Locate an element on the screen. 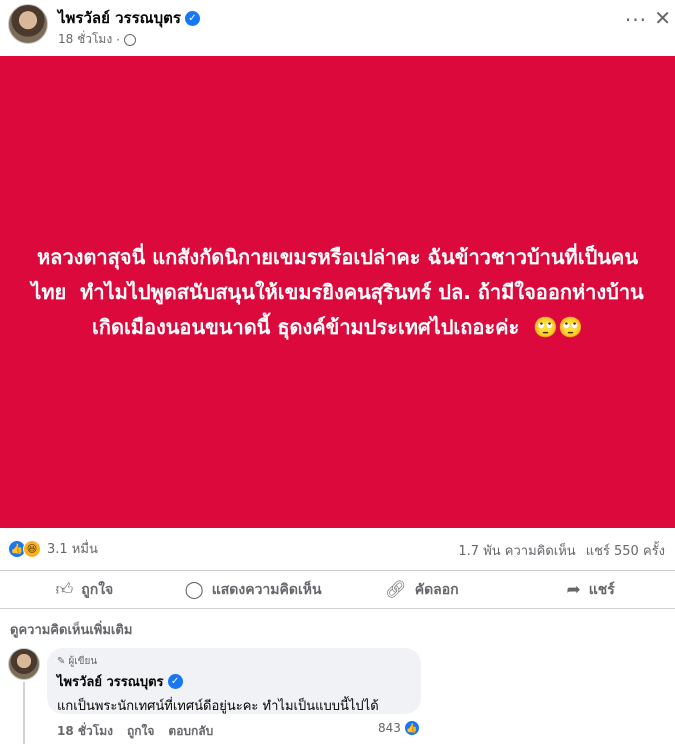 The height and width of the screenshot is (744, 675). comment-author-row: ไพรวัลย์ วรรณบุตร ✓ is located at coordinates (234, 681).